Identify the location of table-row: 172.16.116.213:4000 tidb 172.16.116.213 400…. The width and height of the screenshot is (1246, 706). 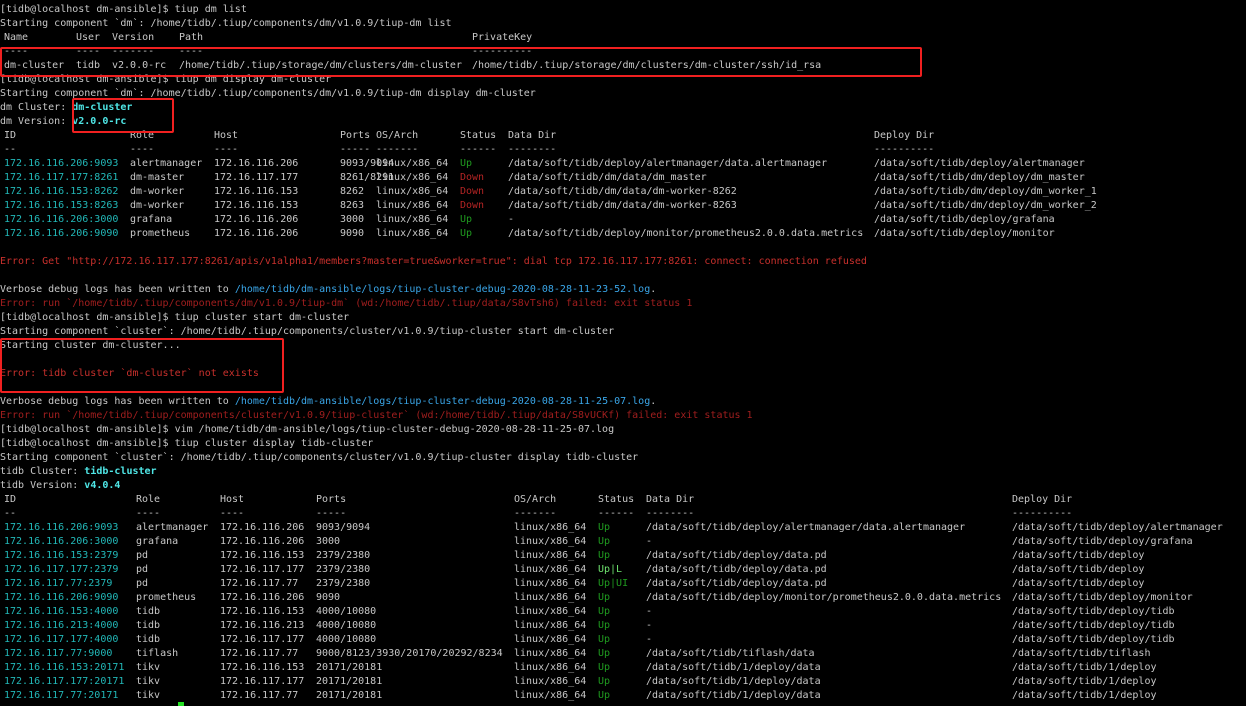
(623, 626).